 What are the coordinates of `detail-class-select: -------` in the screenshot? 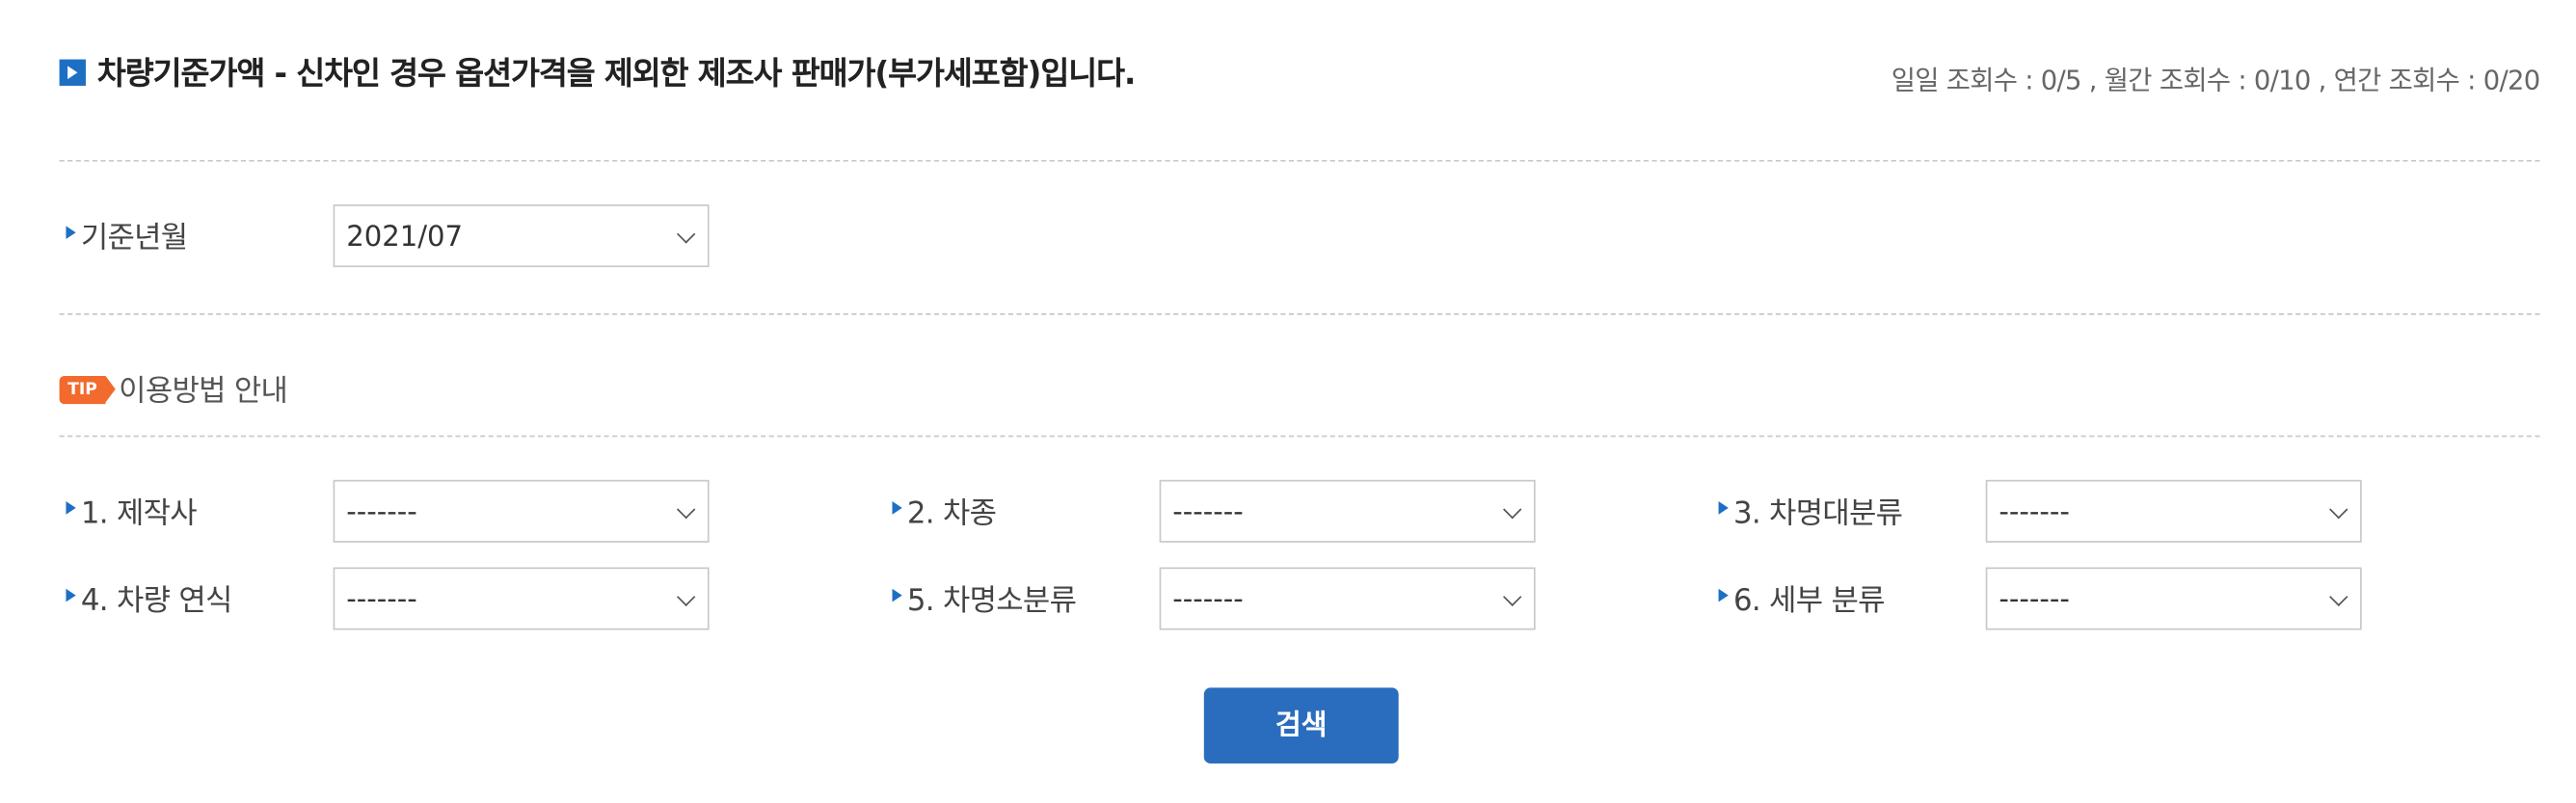 It's located at (2173, 598).